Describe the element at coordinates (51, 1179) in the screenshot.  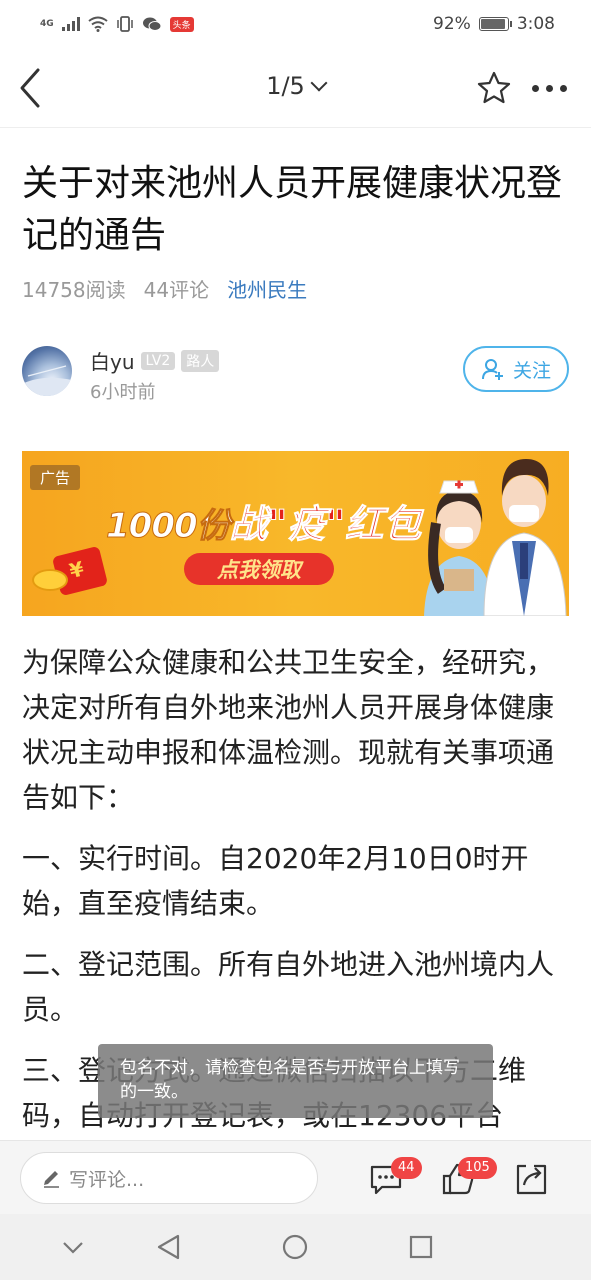
I see `pencil-icon` at that location.